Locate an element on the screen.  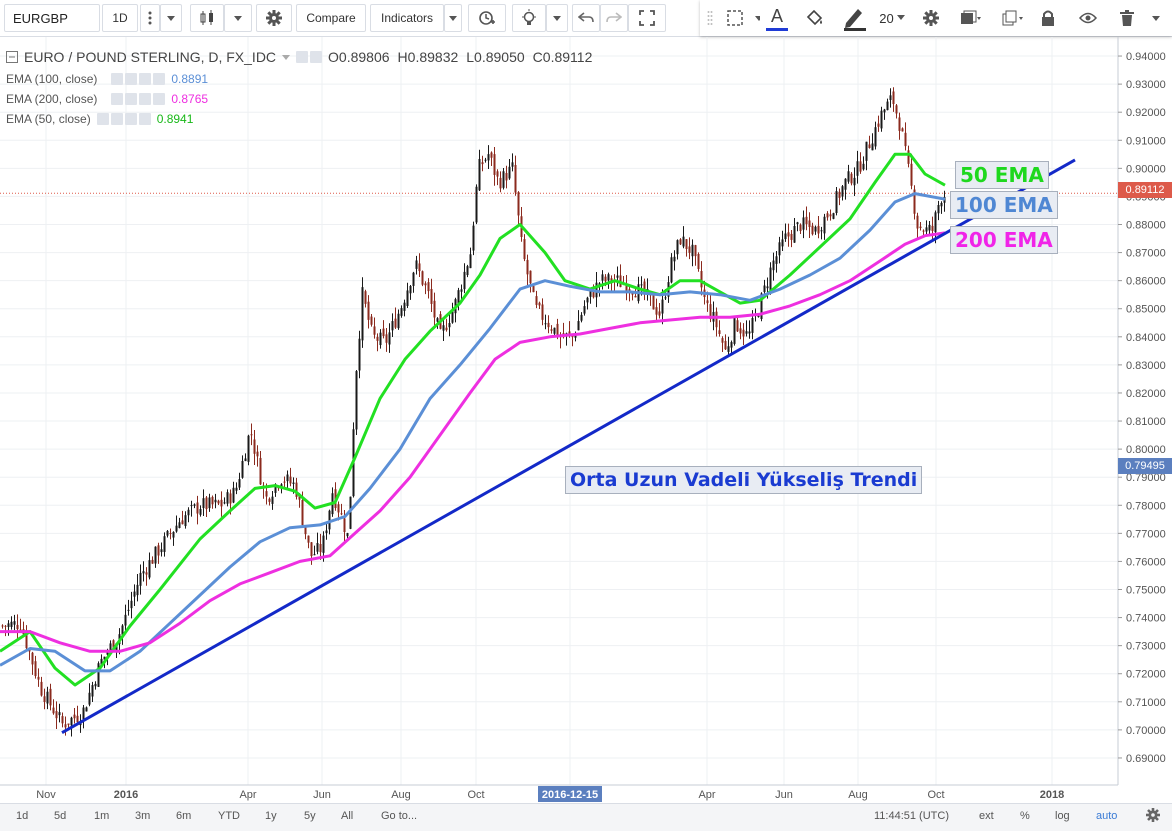
candles-icon is located at coordinates (207, 18).